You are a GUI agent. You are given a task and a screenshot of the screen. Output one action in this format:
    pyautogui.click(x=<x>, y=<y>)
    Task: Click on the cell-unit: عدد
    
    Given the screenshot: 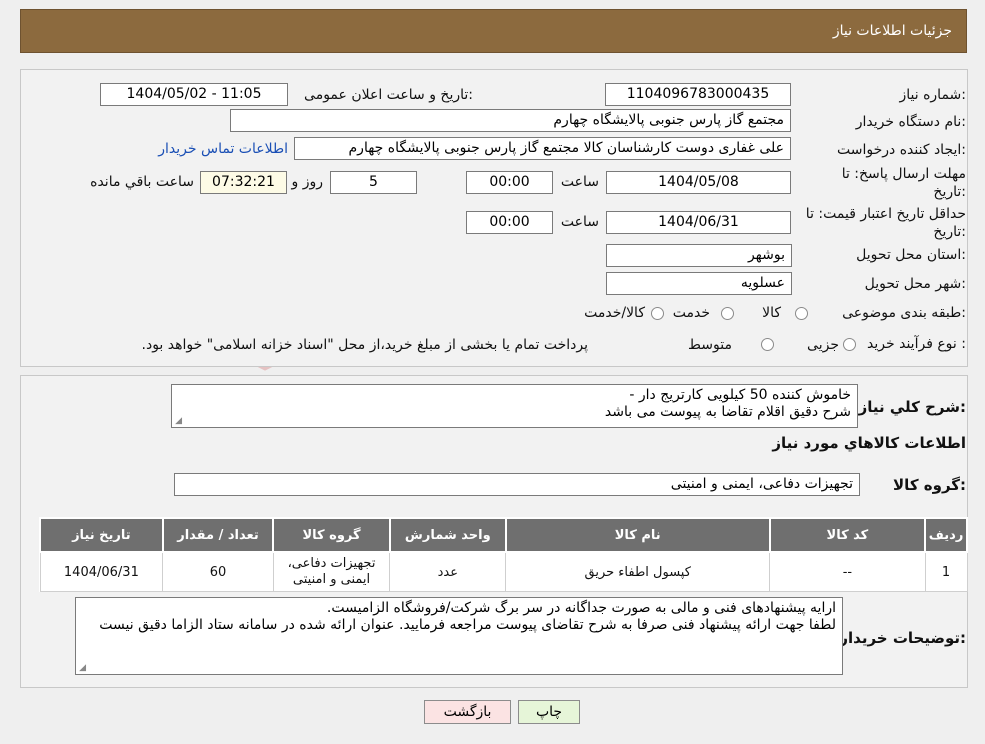 What is the action you would take?
    pyautogui.click(x=448, y=571)
    